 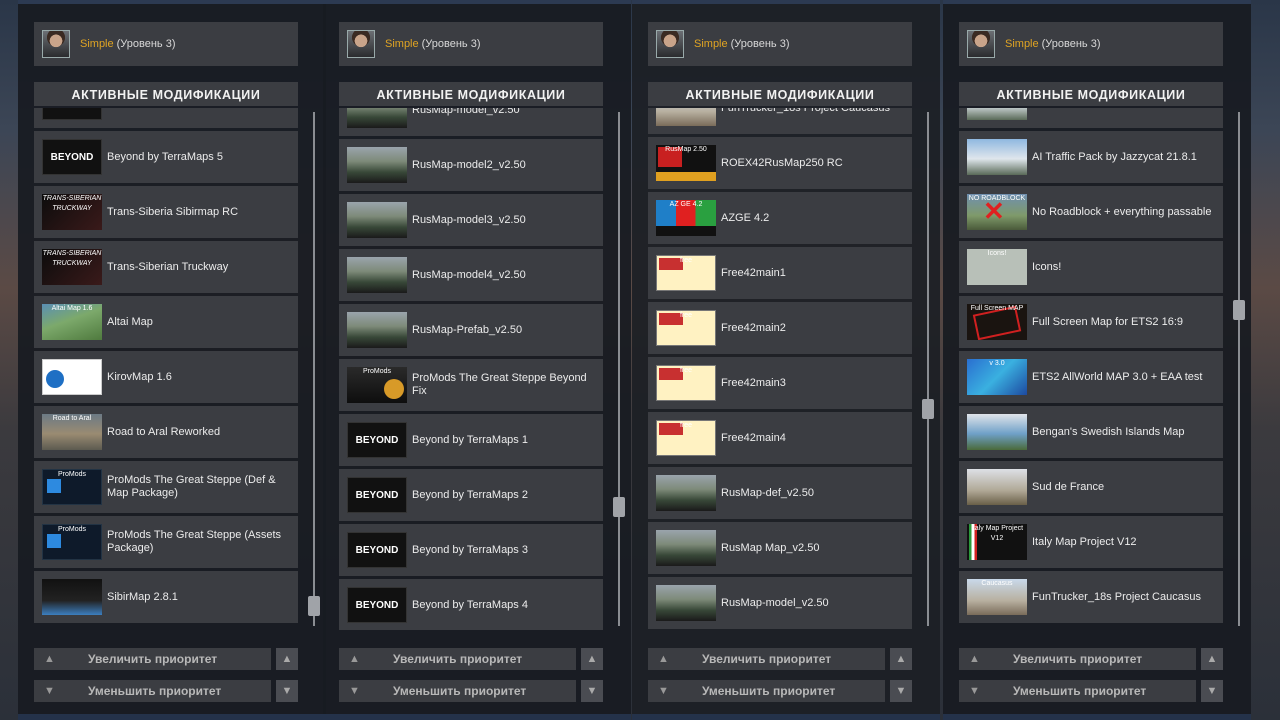 I want to click on mod-list-item: v 3.0 ETS2 AllWorld MAP 3.0 + EAA test, so click(x=1091, y=377).